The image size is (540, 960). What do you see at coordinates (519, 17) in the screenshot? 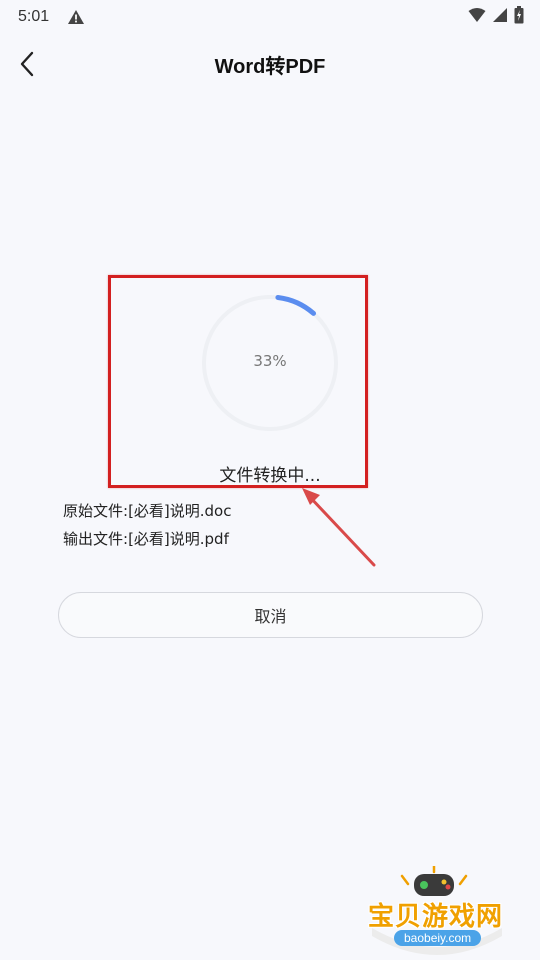
I see `battery-icon` at bounding box center [519, 17].